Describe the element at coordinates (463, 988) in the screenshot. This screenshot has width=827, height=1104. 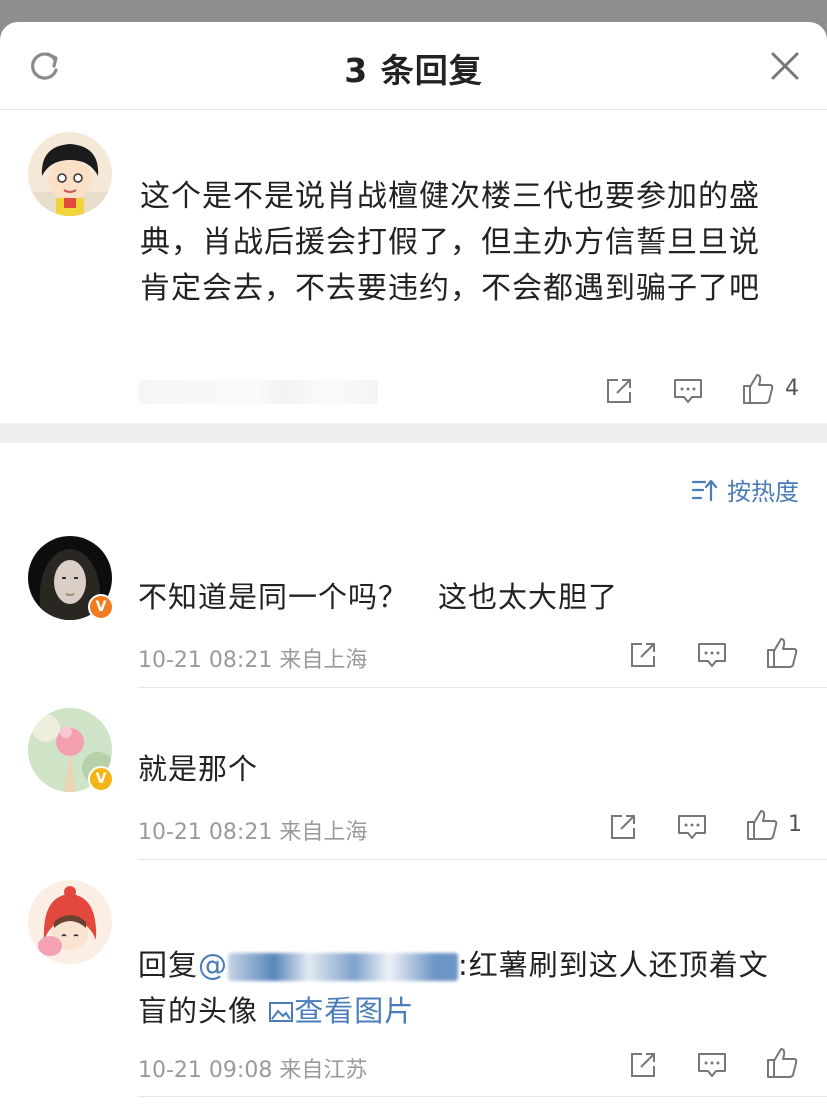
I see `reply-text: 回复@:红薯刷到这人还顶着文盲的头像 查看图片` at that location.